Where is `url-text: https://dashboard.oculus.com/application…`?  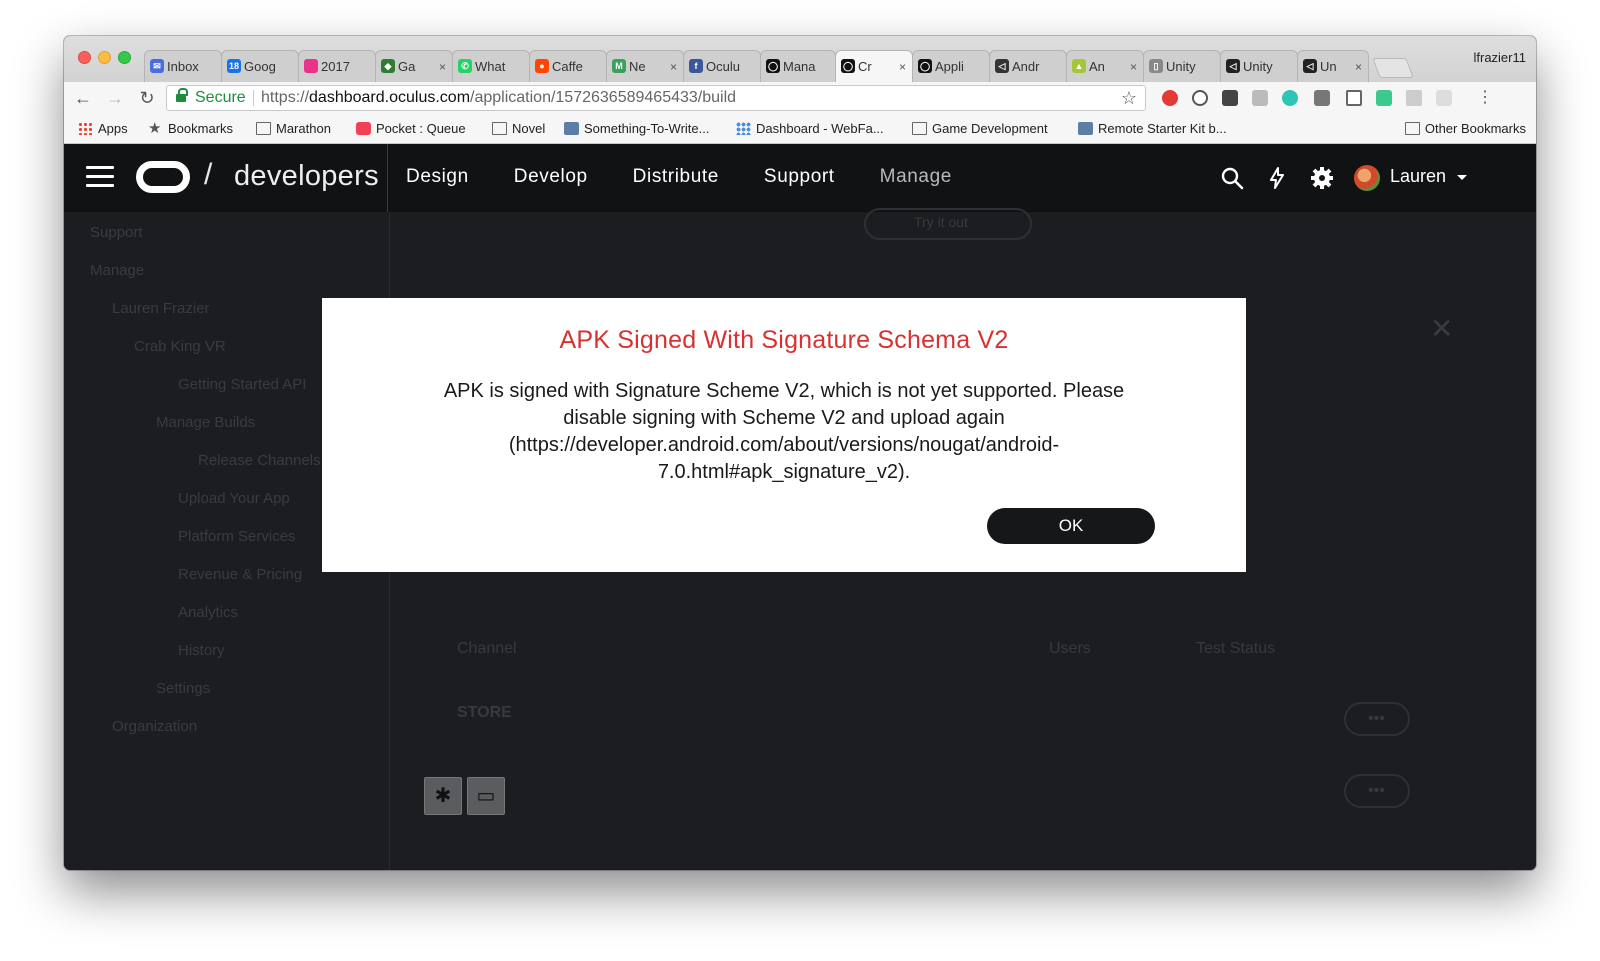
url-text: https://dashboard.oculus.com/application… is located at coordinates (498, 98).